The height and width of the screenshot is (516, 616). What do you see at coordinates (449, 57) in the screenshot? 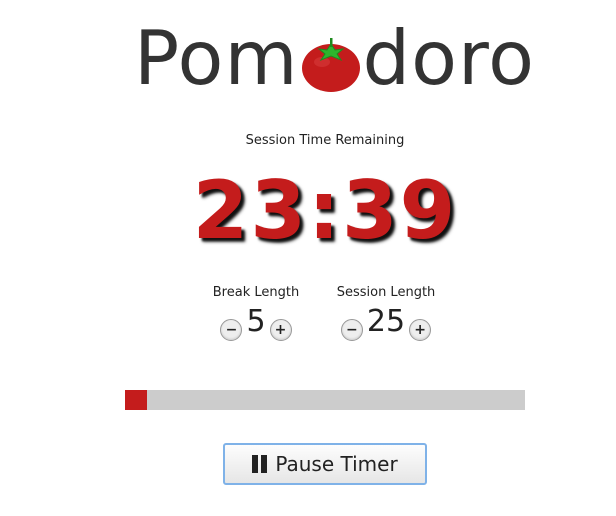
I see `title-text-end: doro` at bounding box center [449, 57].